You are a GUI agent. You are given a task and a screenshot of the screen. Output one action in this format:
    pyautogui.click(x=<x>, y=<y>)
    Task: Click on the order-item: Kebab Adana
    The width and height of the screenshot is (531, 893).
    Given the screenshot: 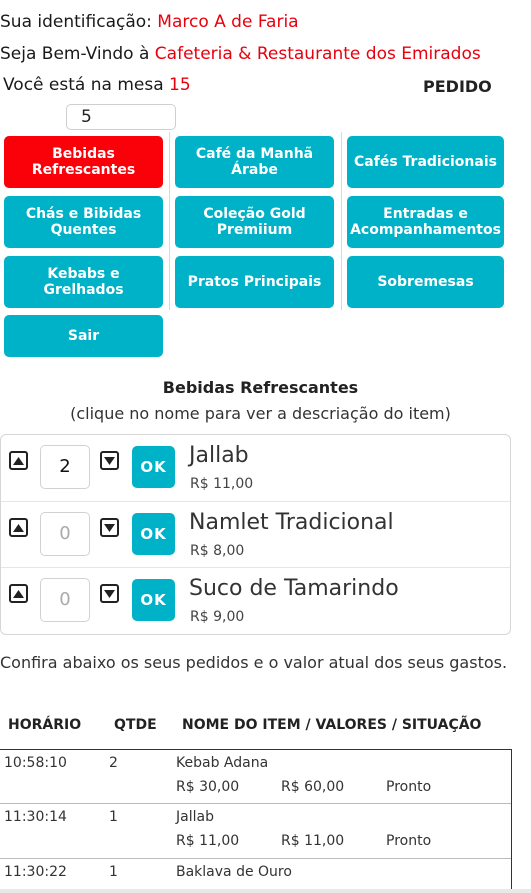 What is the action you would take?
    pyautogui.click(x=222, y=763)
    